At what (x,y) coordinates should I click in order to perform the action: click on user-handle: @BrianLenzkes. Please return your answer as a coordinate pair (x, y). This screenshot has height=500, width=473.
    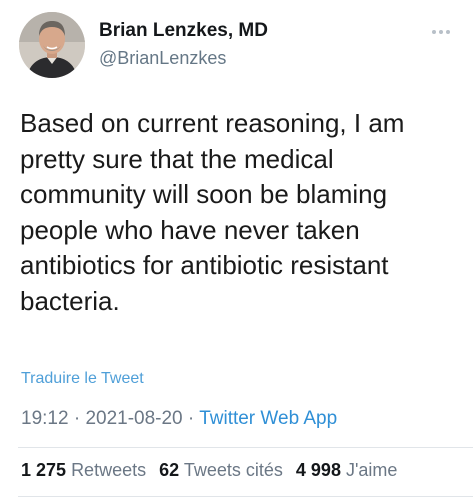
    Looking at the image, I should click on (162, 58).